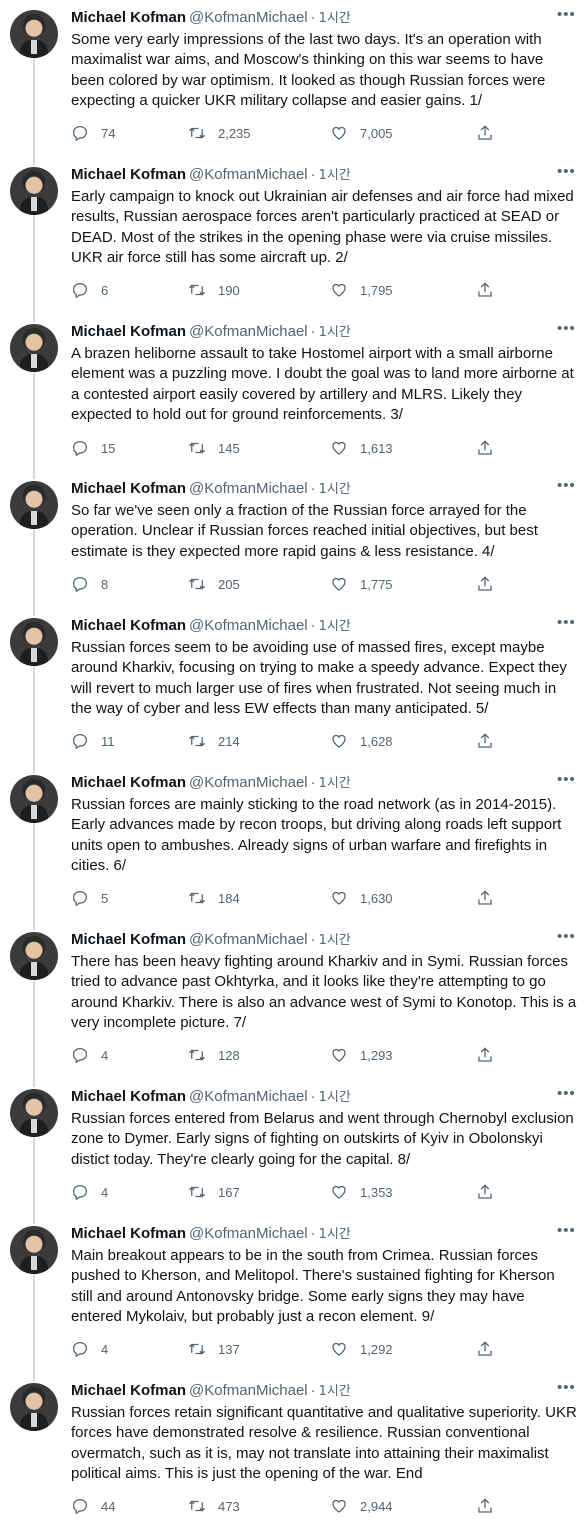 The width and height of the screenshot is (587, 1527). What do you see at coordinates (93, 133) in the screenshot?
I see `reply-button: 74` at bounding box center [93, 133].